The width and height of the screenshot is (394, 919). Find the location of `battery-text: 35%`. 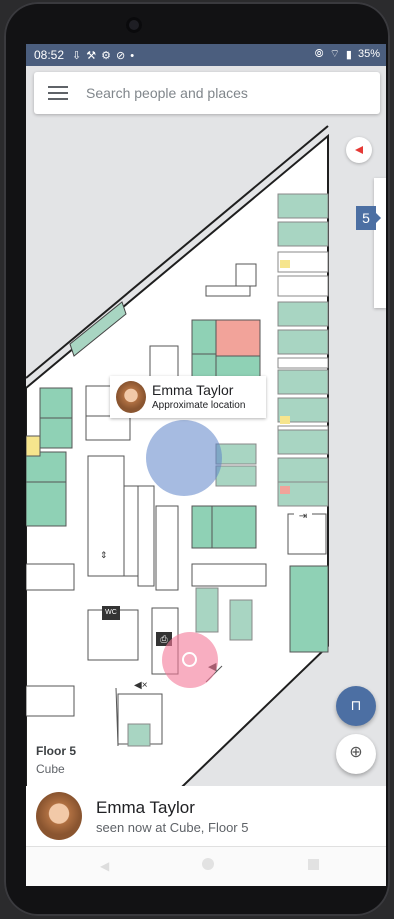

battery-text: 35% is located at coordinates (368, 54).